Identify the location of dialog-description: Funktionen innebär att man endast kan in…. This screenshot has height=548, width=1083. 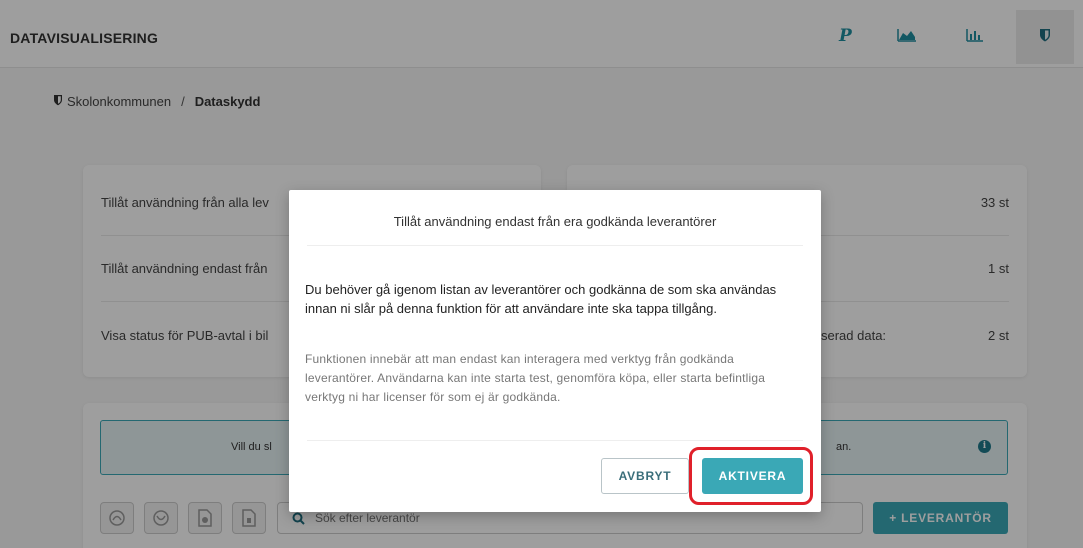
(535, 378).